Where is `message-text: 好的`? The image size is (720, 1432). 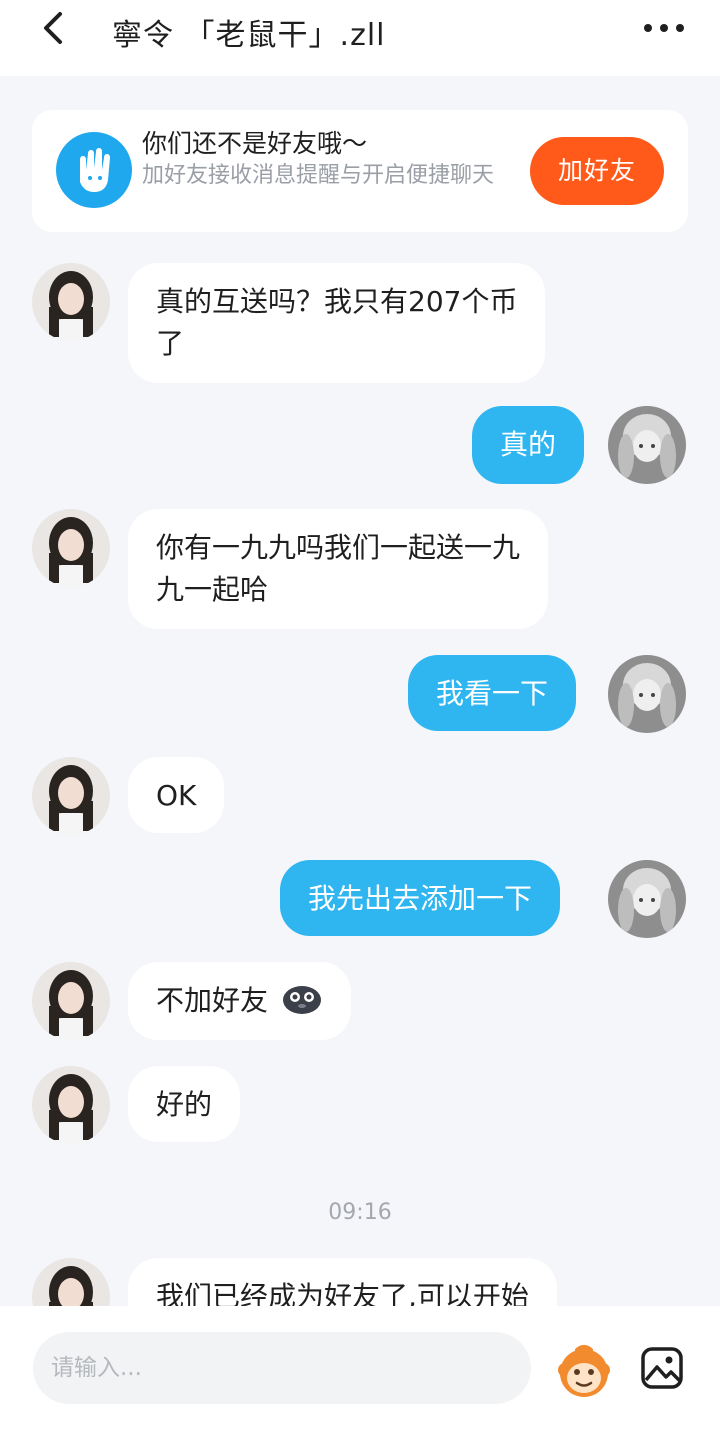
message-text: 好的 is located at coordinates (184, 1104).